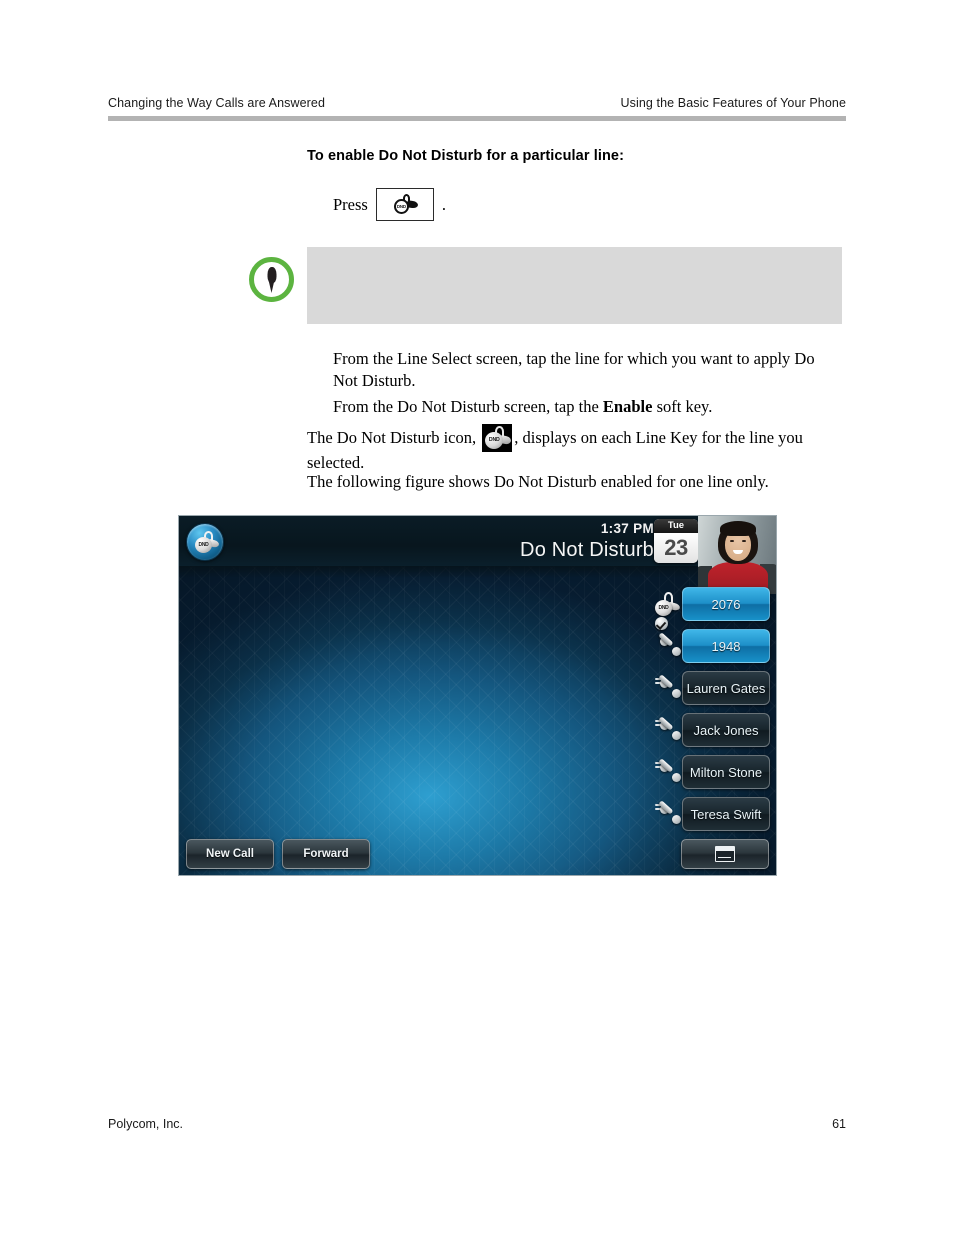 This screenshot has width=954, height=1235. Describe the element at coordinates (670, 639) in the screenshot. I see `handset-check-icon` at that location.